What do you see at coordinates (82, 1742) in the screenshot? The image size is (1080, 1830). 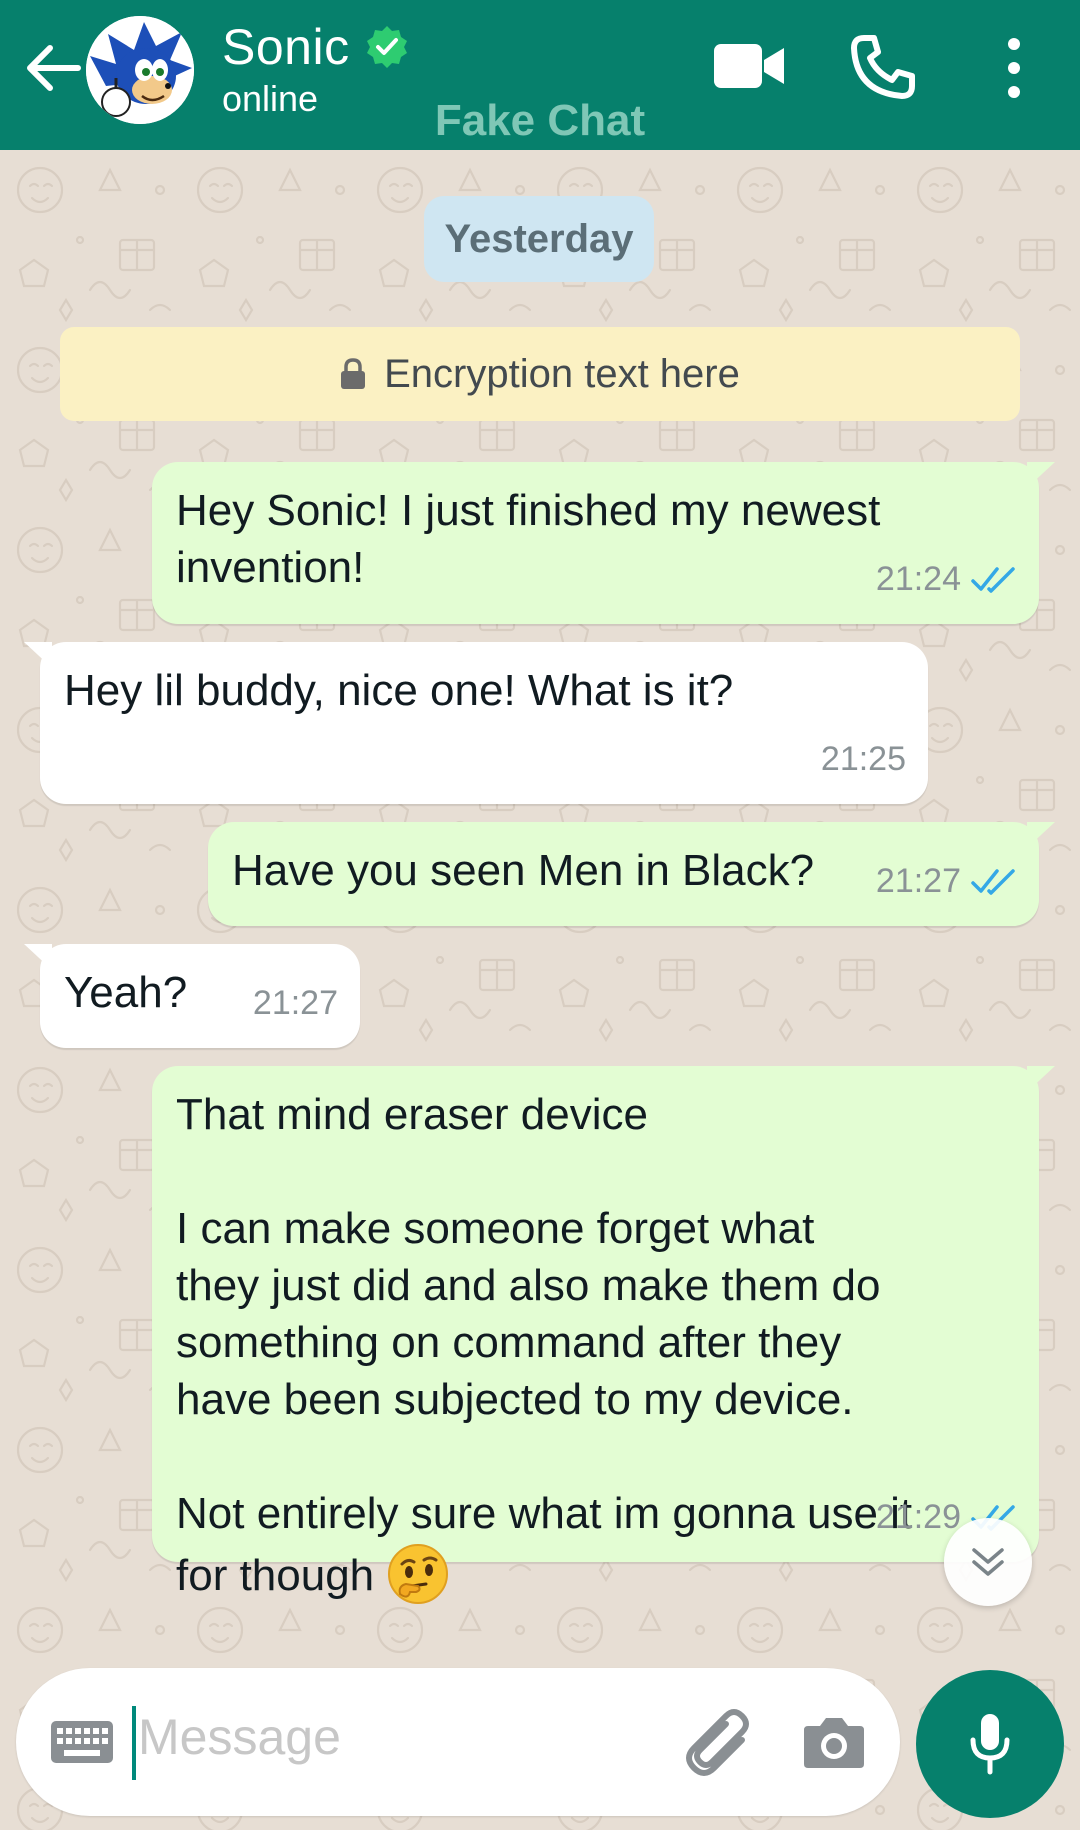 I see `keyboard-icon` at bounding box center [82, 1742].